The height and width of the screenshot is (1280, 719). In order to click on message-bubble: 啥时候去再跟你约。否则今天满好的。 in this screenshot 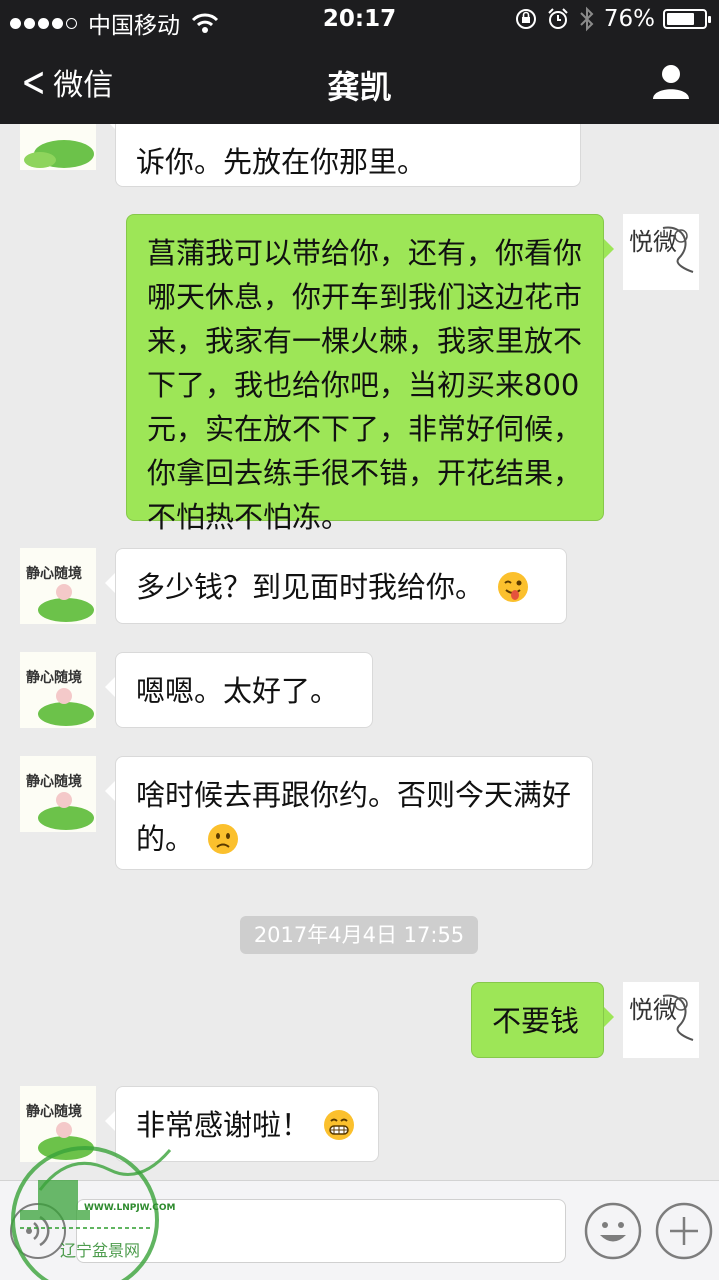, I will do `click(349, 813)`.